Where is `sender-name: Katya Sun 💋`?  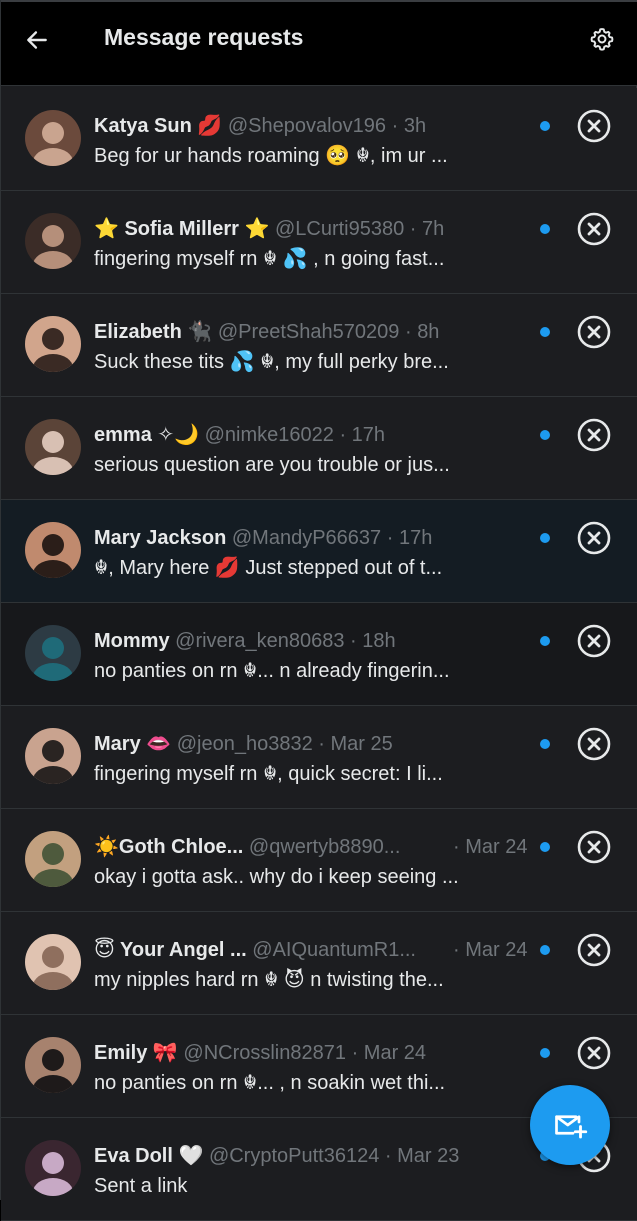 sender-name: Katya Sun 💋 is located at coordinates (158, 126).